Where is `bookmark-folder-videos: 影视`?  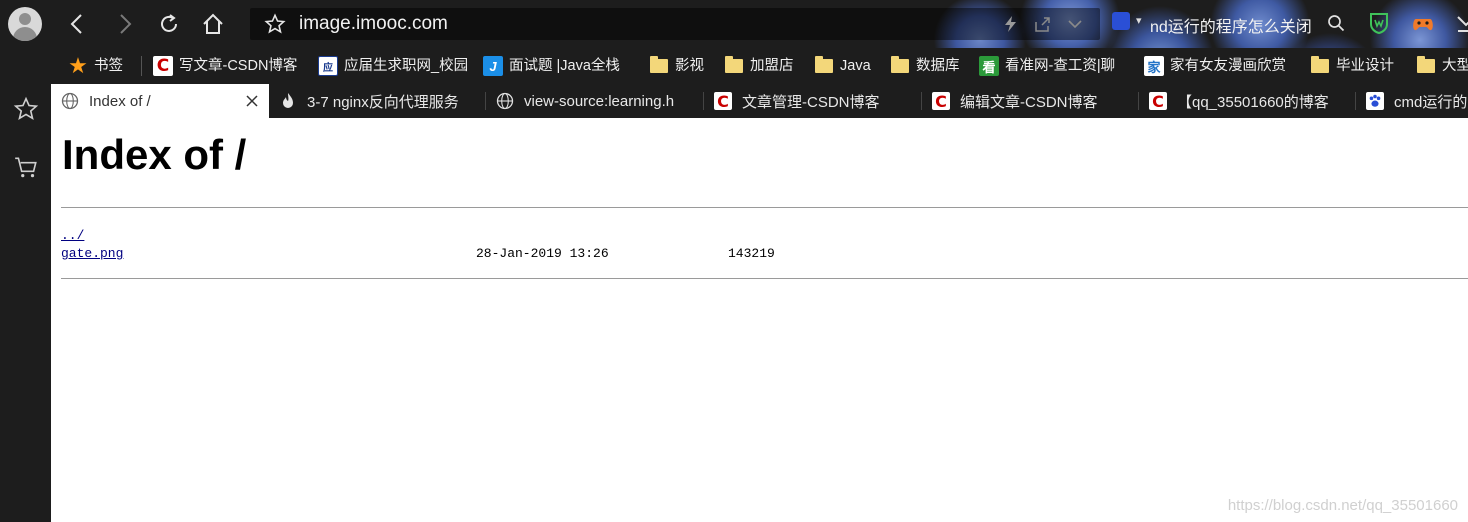
bookmark-folder-videos: 影视 is located at coordinates (676, 66).